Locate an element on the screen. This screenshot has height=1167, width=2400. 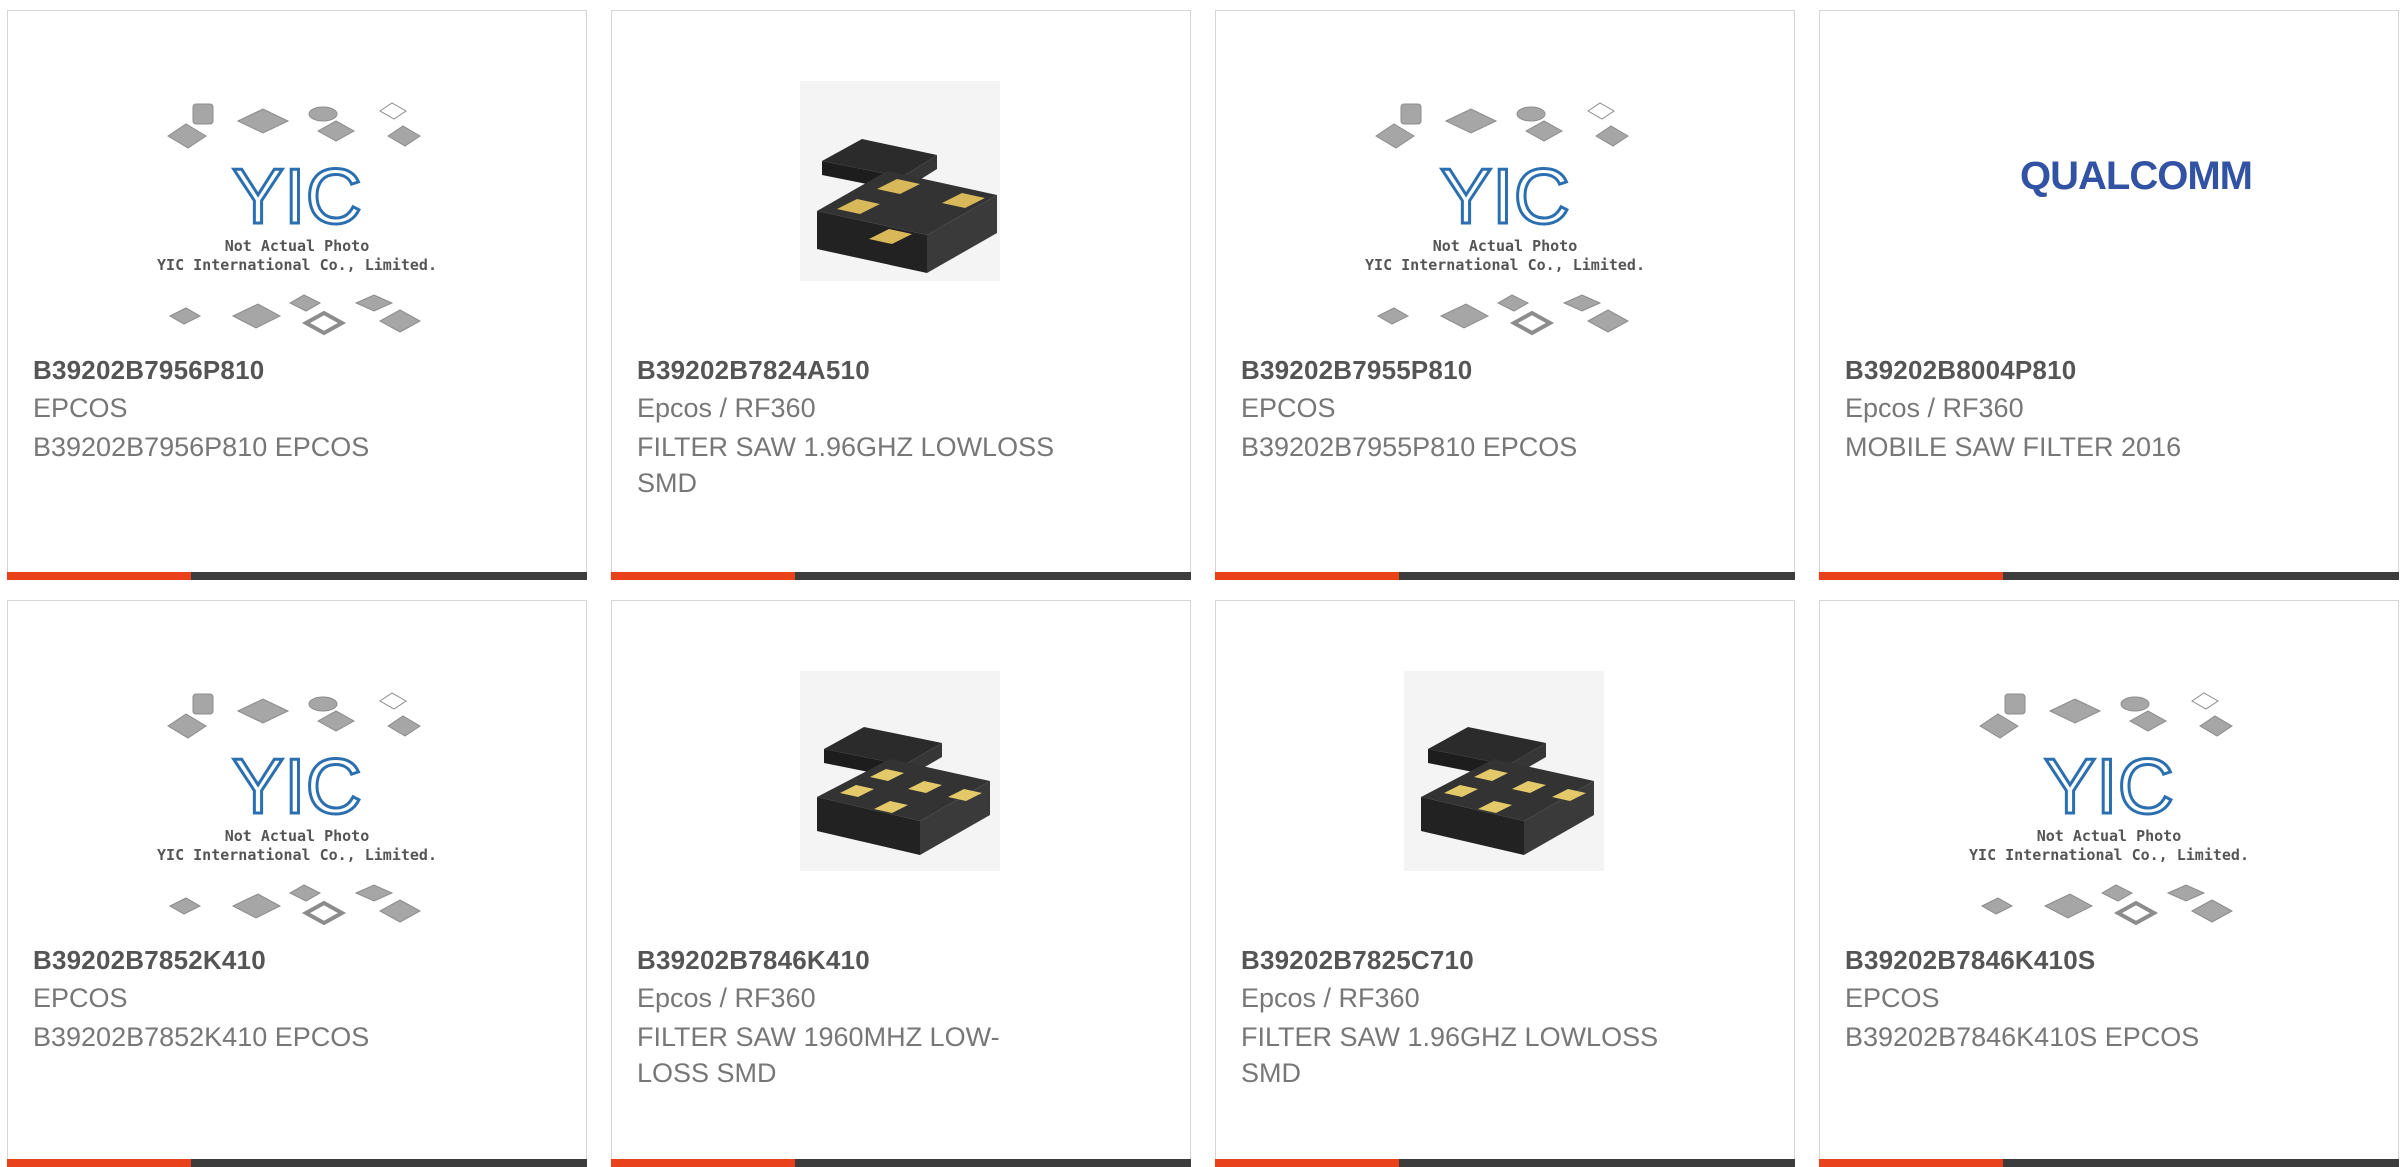
product-image: QUALCOMM is located at coordinates (2109, 181).